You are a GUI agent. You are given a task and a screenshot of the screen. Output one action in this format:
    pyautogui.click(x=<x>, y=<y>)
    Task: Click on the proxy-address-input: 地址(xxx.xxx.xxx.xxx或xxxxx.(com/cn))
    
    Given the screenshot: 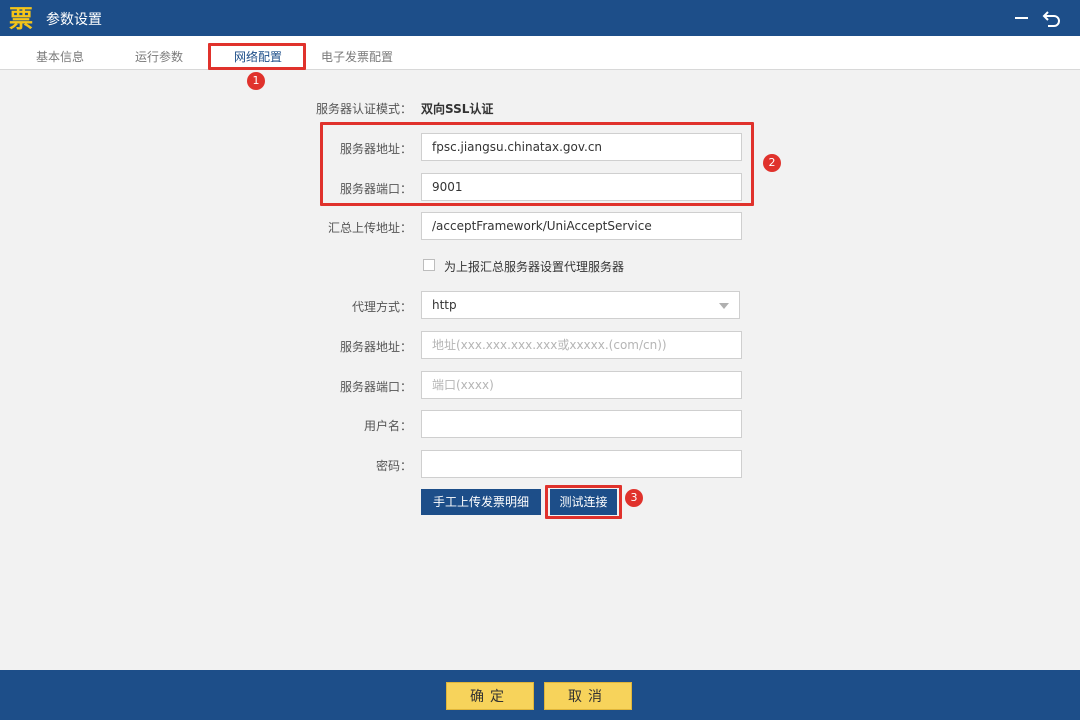 What is the action you would take?
    pyautogui.click(x=581, y=345)
    